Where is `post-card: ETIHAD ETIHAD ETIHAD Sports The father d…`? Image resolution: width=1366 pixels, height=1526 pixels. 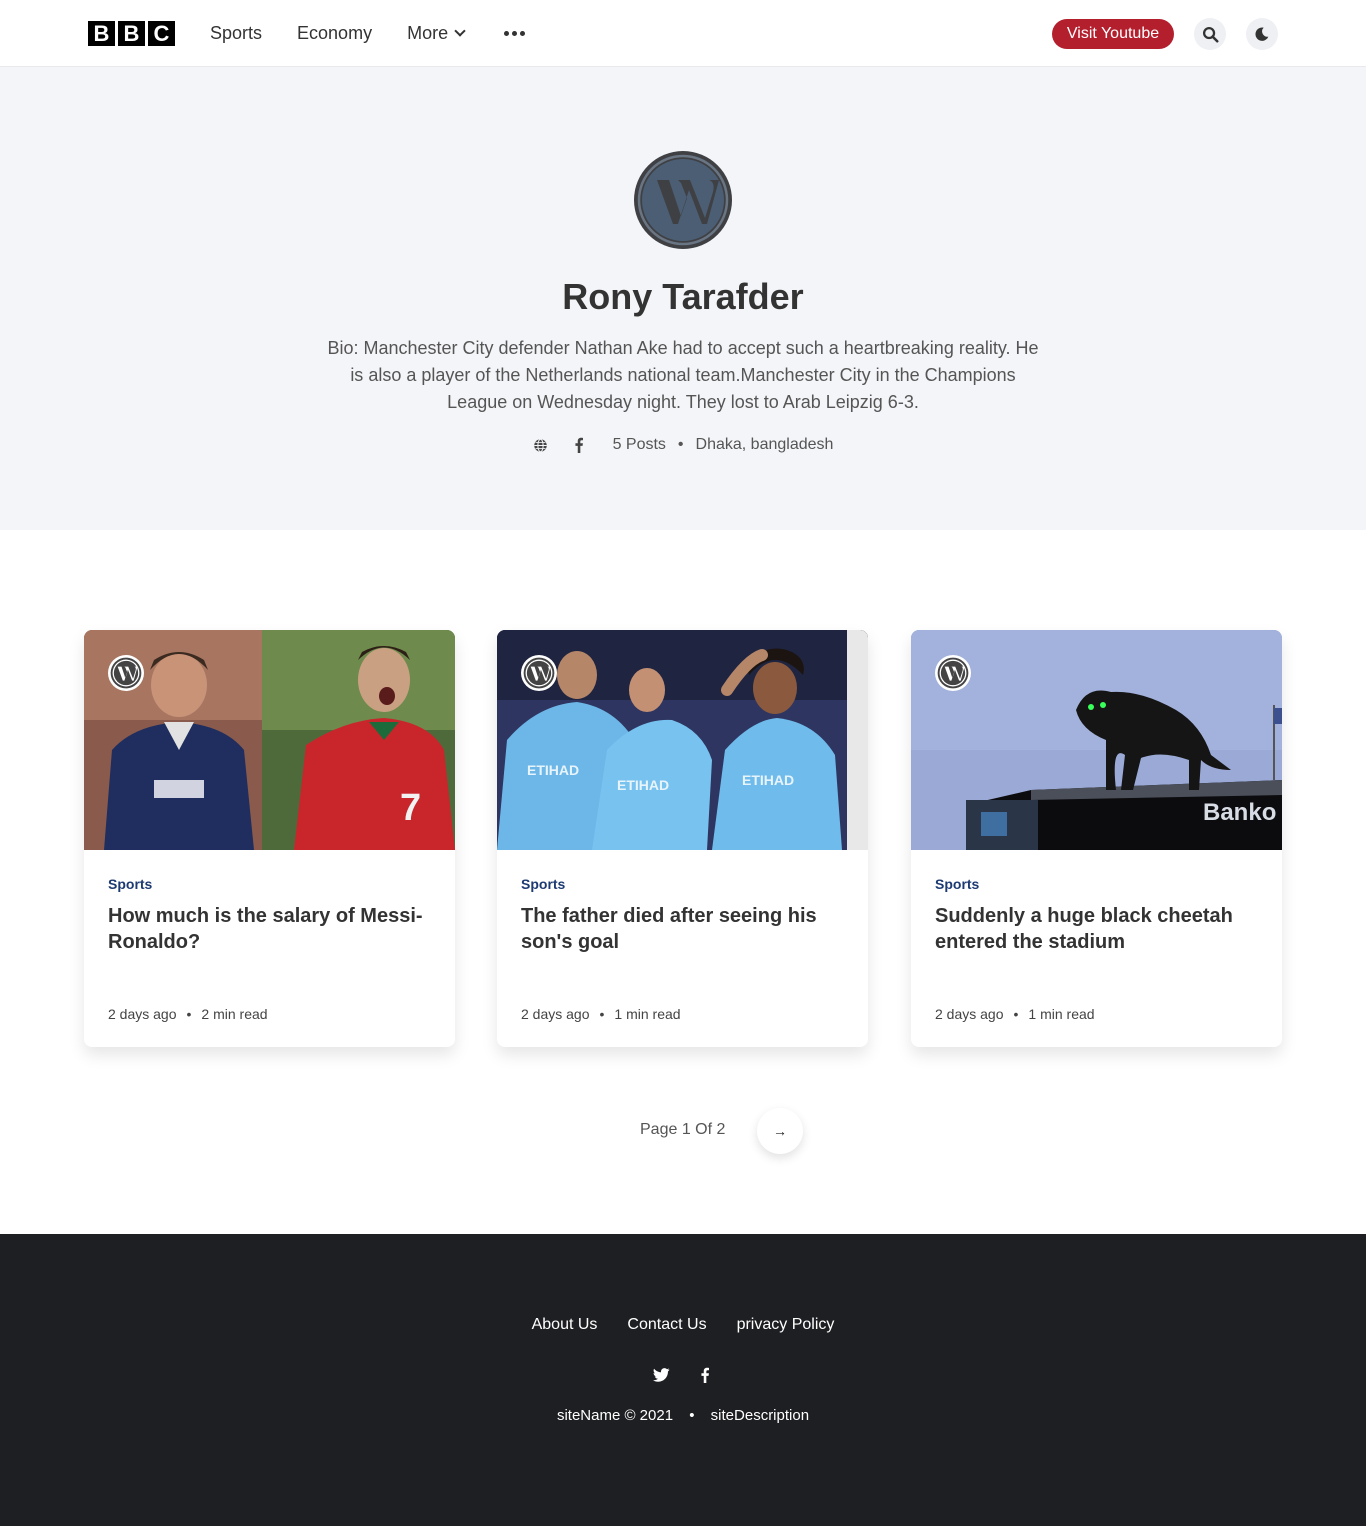 post-card: ETIHAD ETIHAD ETIHAD Sports The father d… is located at coordinates (682, 838).